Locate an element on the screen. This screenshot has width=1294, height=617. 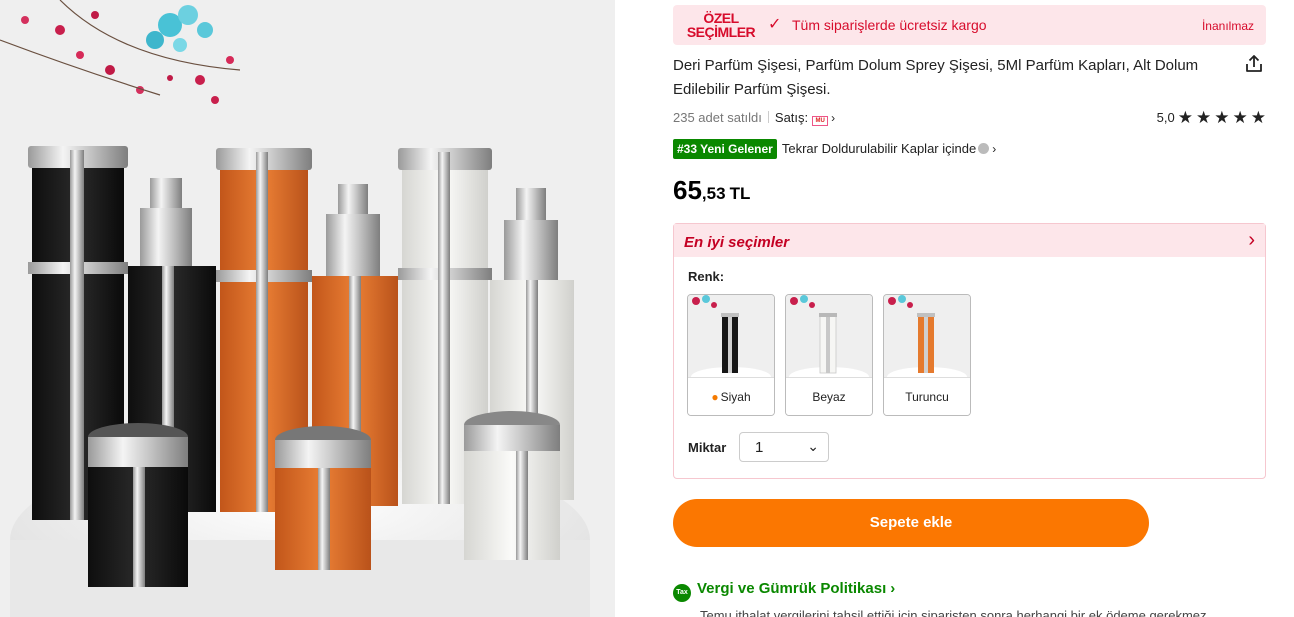
color-name: Siyah is located at coordinates (735, 397).